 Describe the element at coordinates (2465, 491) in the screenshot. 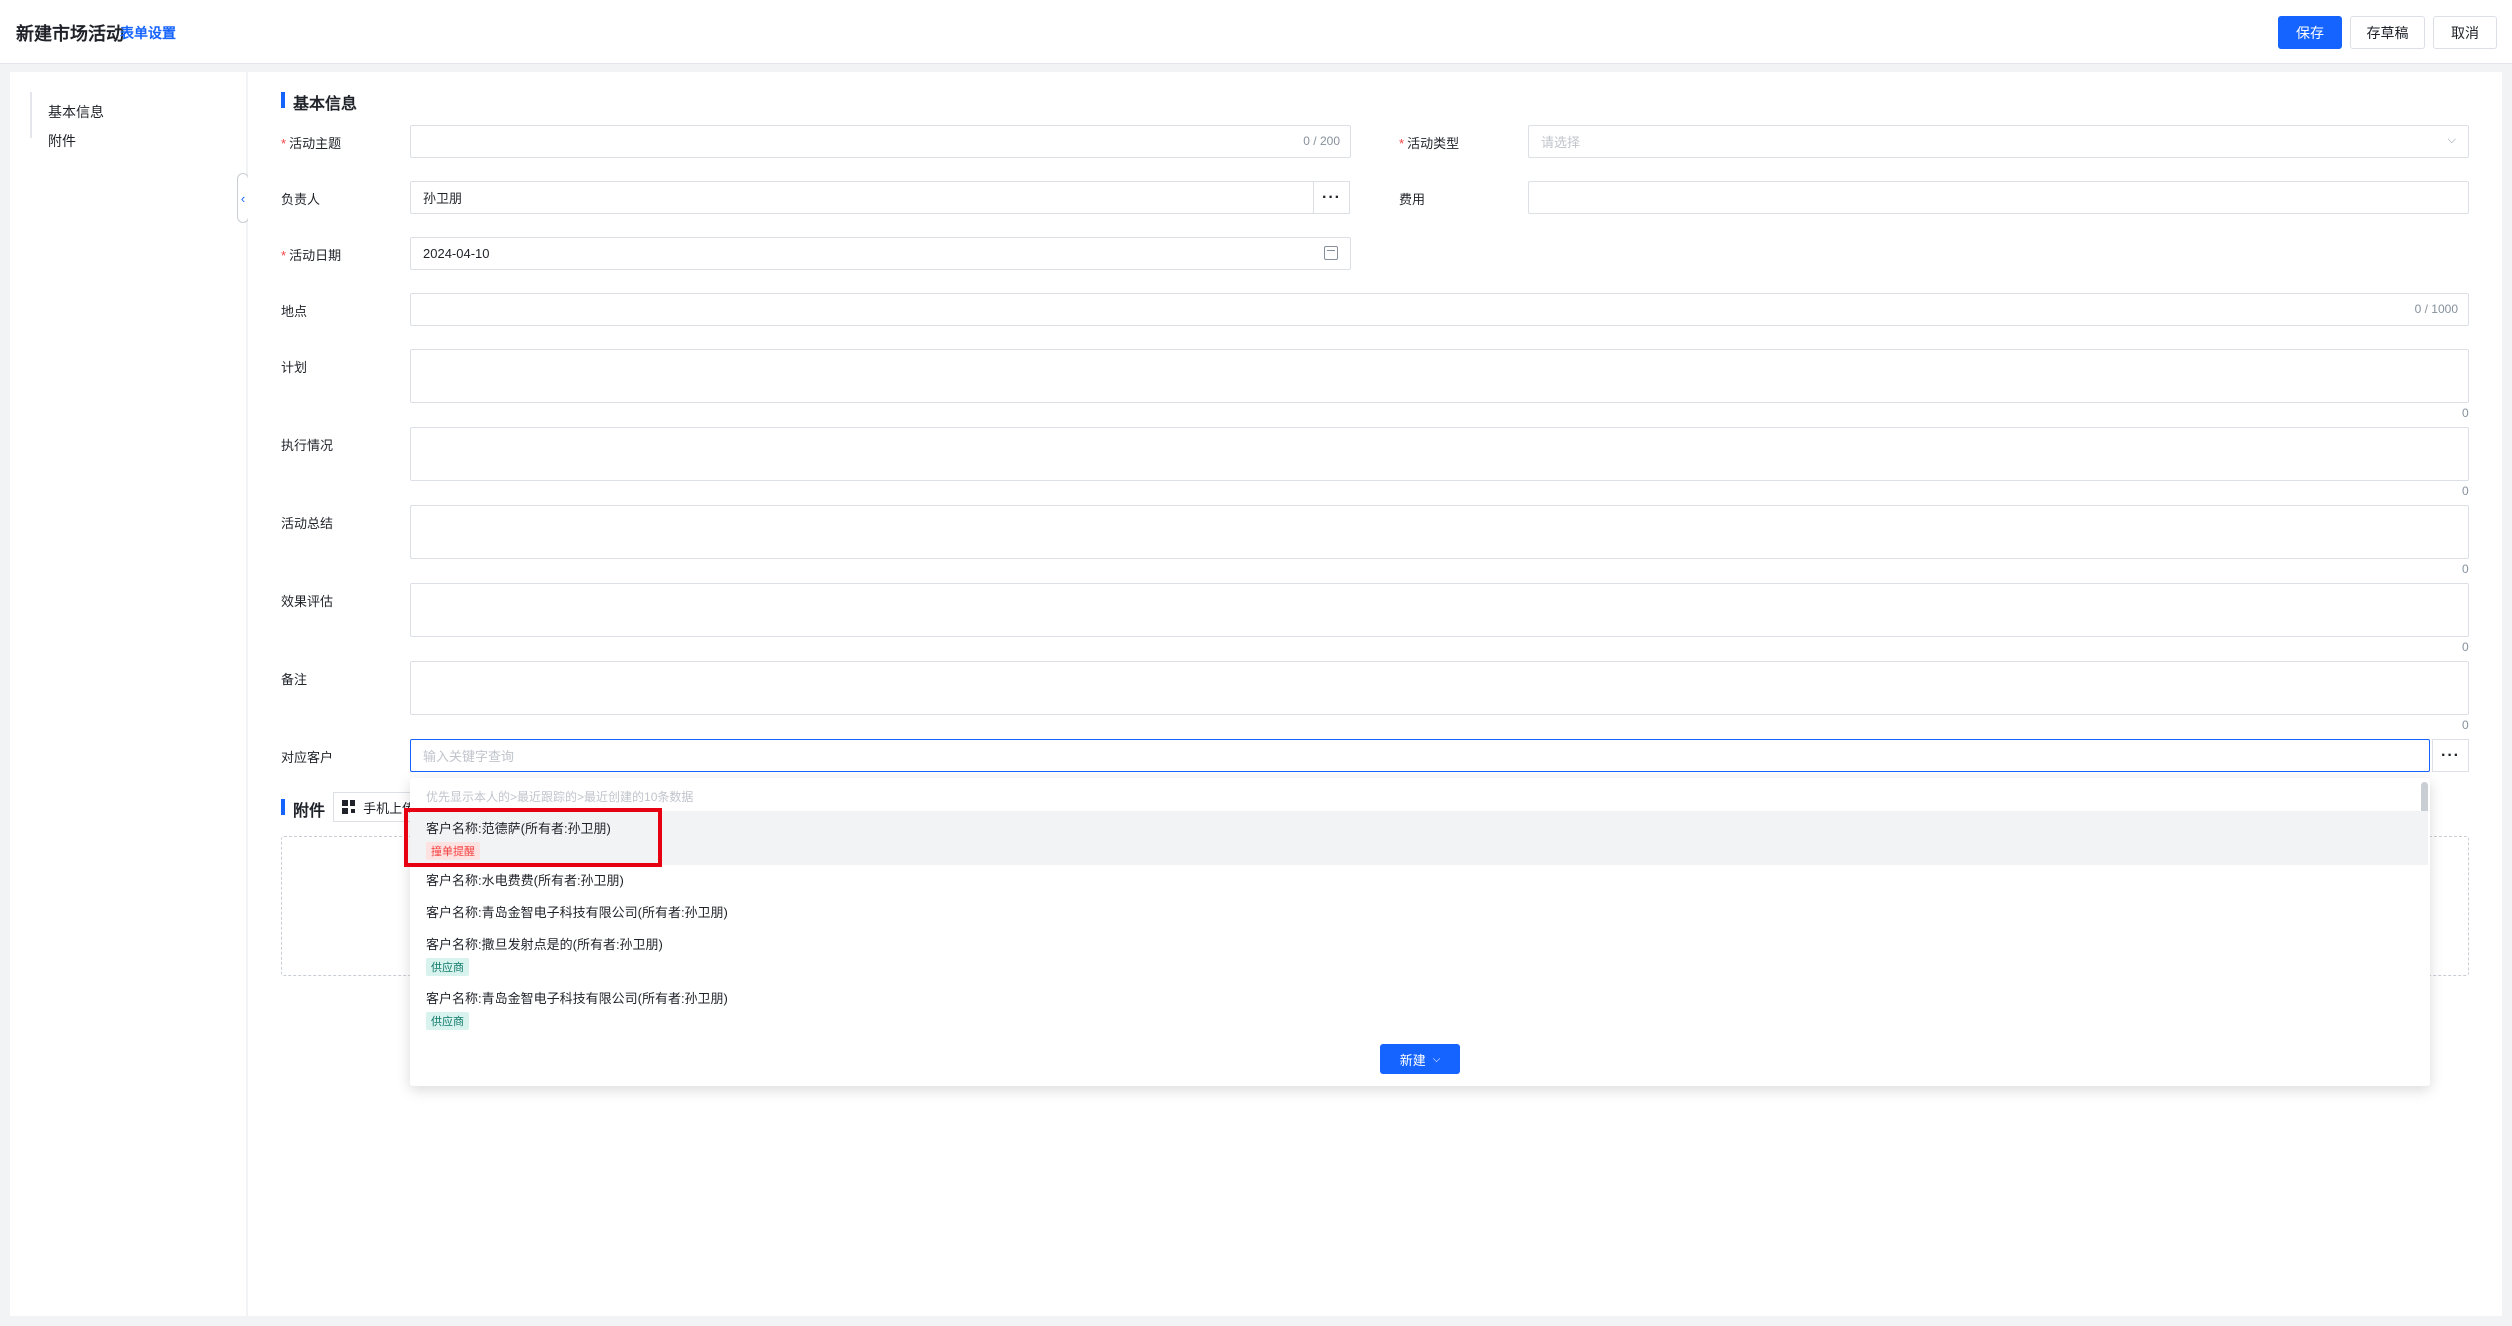

I see `execution-counter: 0` at that location.